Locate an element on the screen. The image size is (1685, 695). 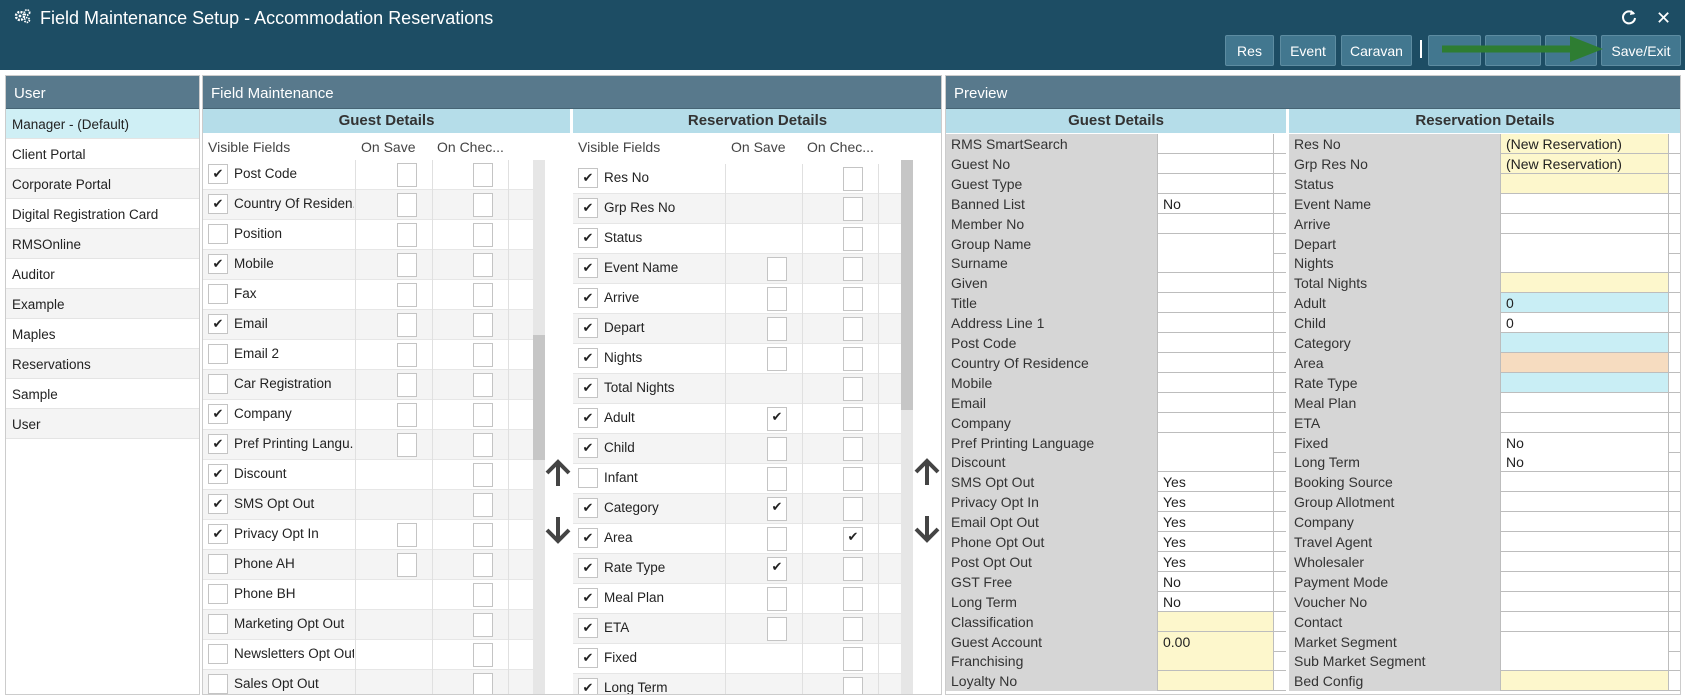
event-button: Event is located at coordinates (1308, 50).